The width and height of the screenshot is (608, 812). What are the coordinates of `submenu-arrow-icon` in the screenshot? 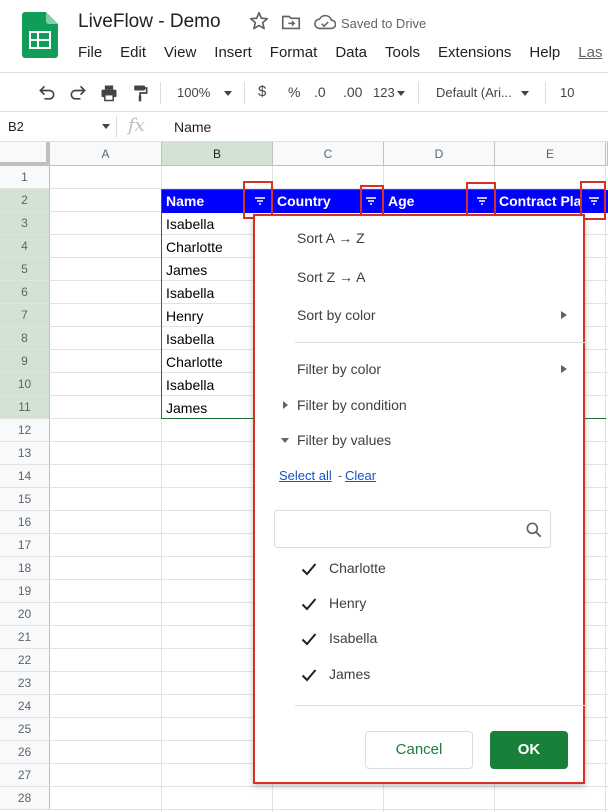 It's located at (564, 369).